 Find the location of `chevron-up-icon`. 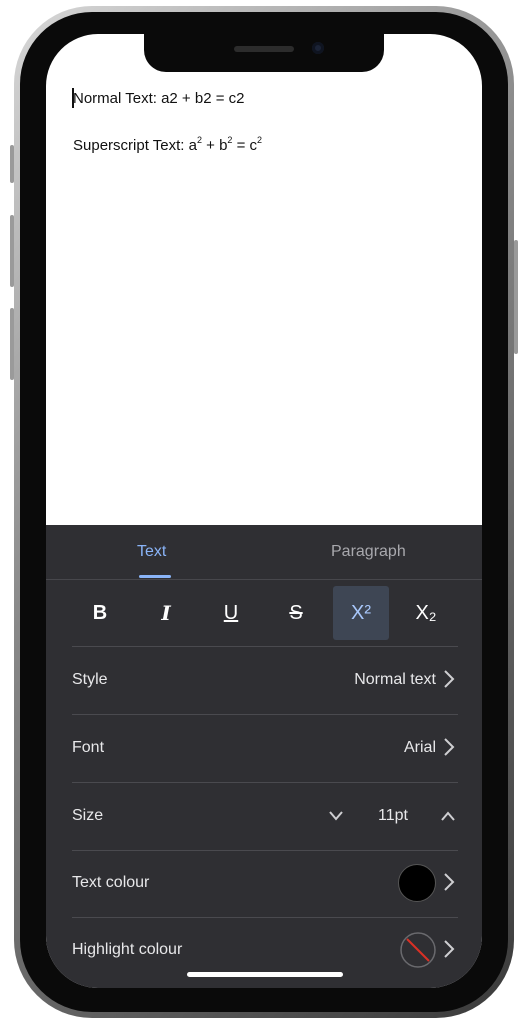

chevron-up-icon is located at coordinates (448, 816).